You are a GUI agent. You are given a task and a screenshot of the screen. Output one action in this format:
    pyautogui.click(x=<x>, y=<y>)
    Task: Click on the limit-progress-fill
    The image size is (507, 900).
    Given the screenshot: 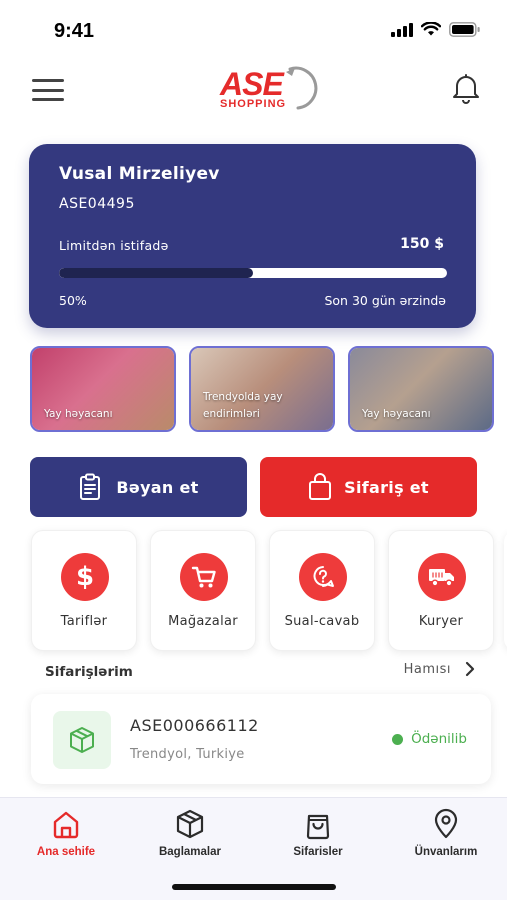 What is the action you would take?
    pyautogui.click(x=156, y=273)
    